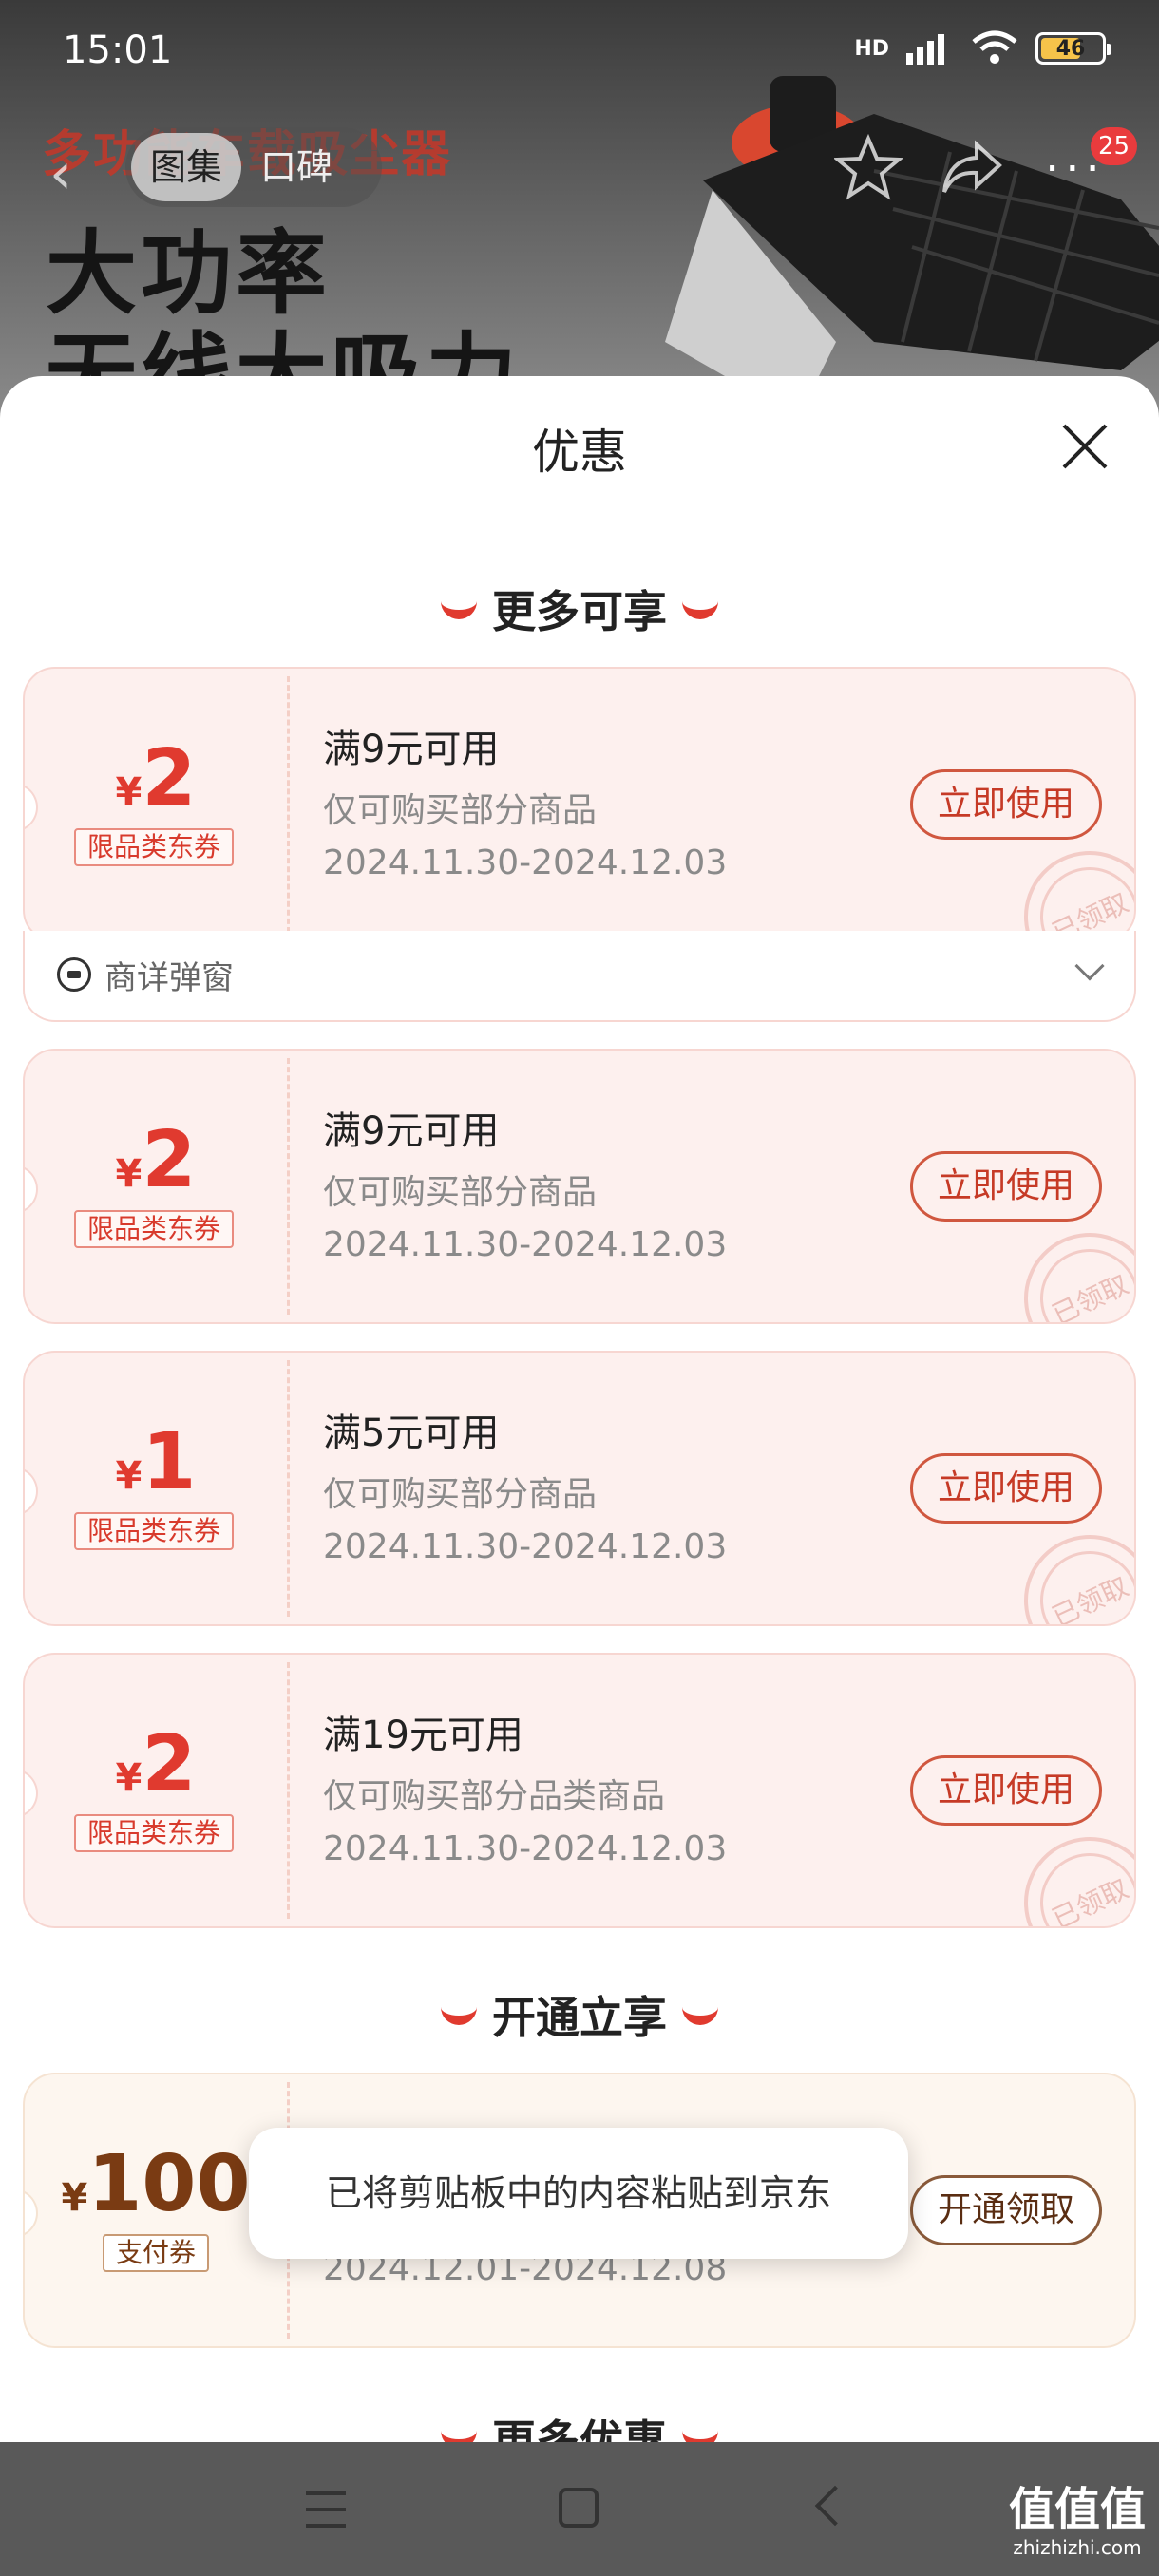 The height and width of the screenshot is (2576, 1159). Describe the element at coordinates (1085, 446) in the screenshot. I see `close-icon` at that location.